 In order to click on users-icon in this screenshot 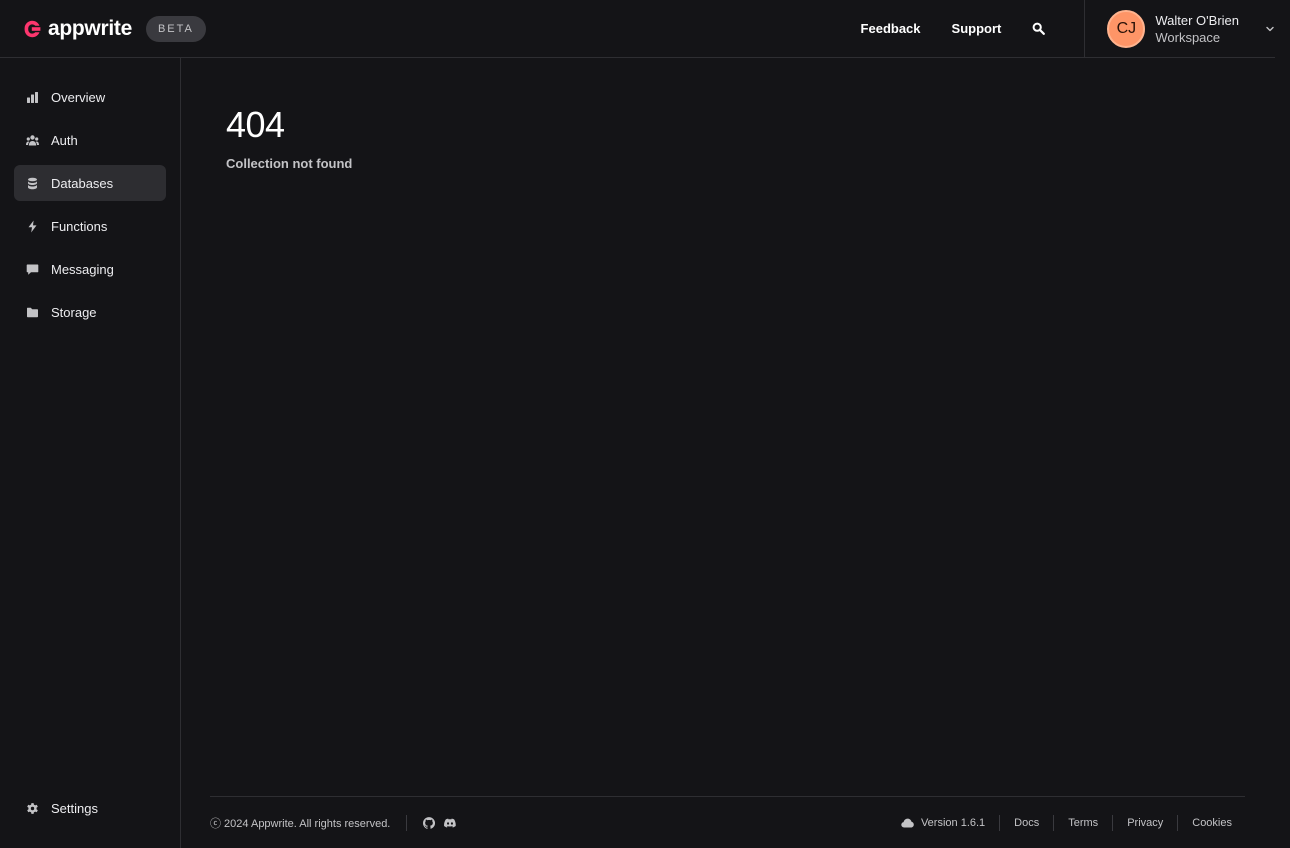, I will do `click(32, 140)`.